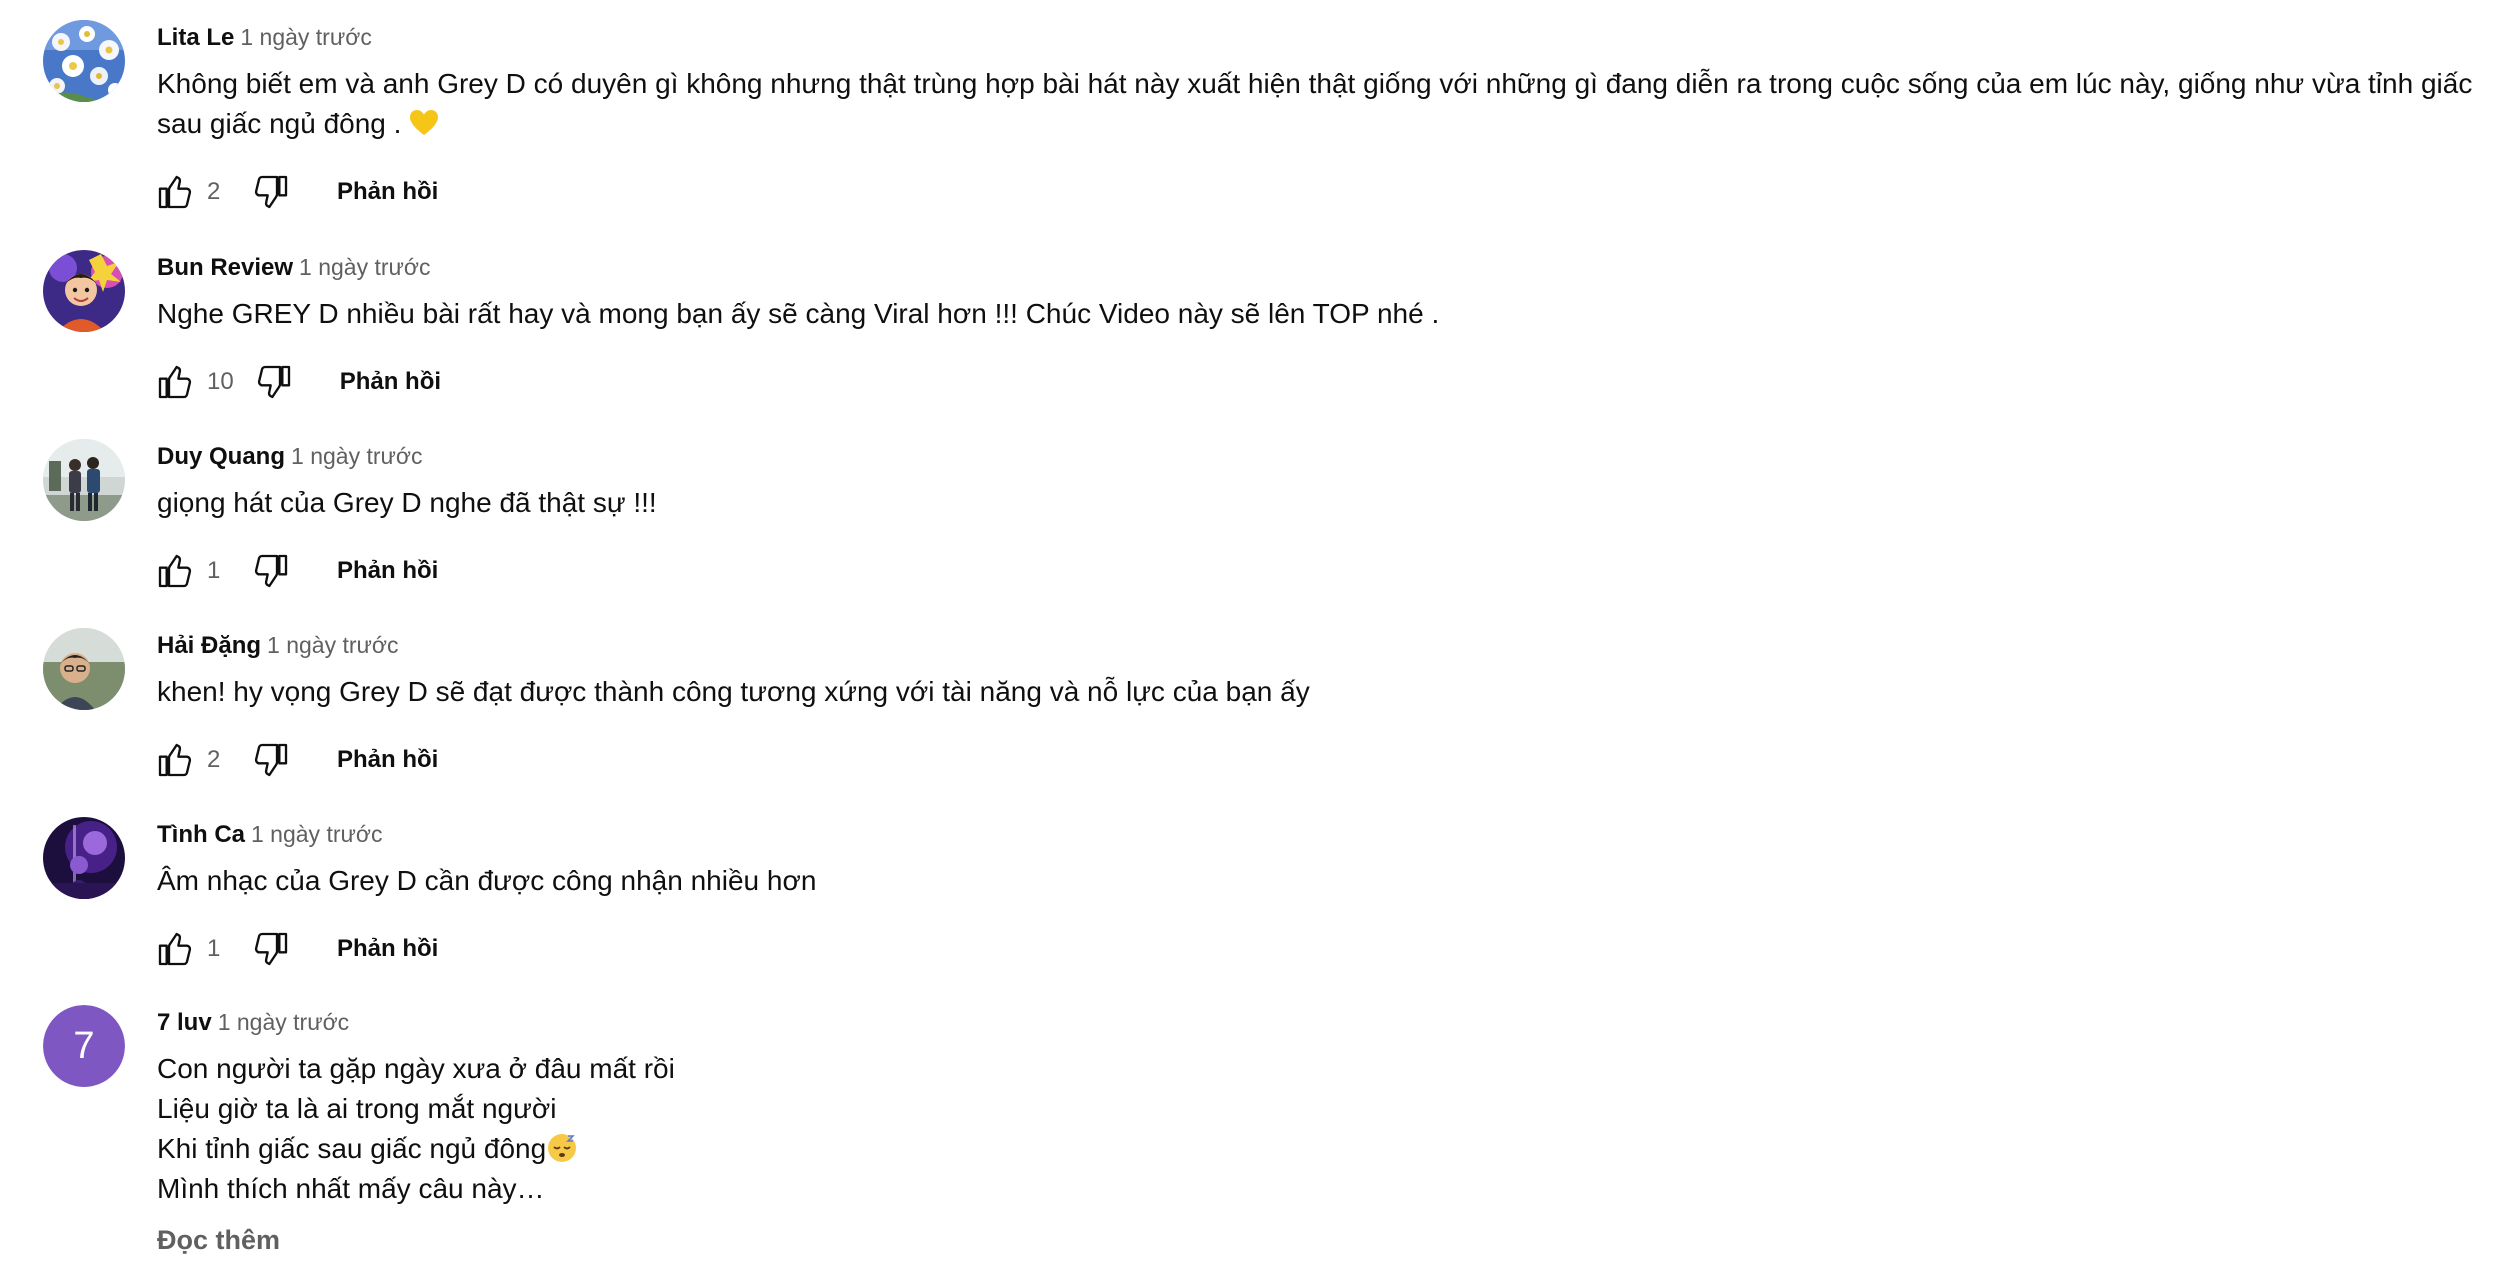  I want to click on avatar-flowers-image, so click(84, 61).